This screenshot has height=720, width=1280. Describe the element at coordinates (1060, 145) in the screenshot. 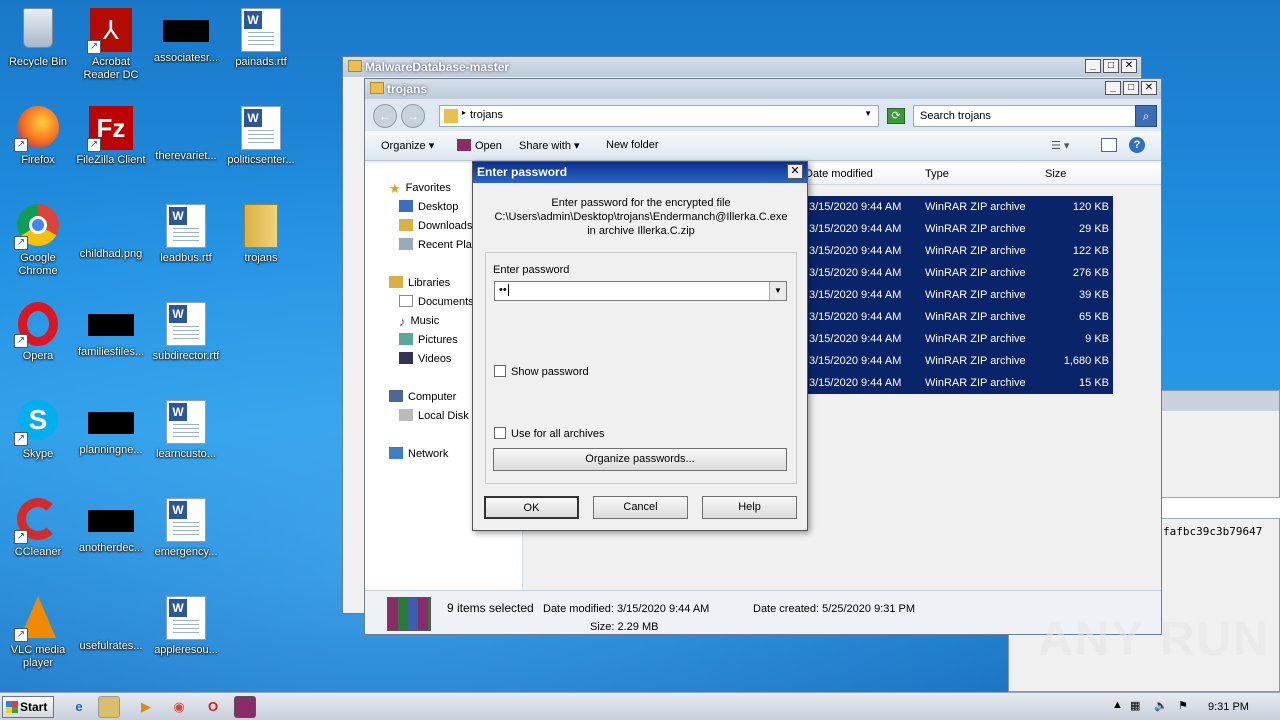

I see `view-options-icon: ☰ ▾` at that location.